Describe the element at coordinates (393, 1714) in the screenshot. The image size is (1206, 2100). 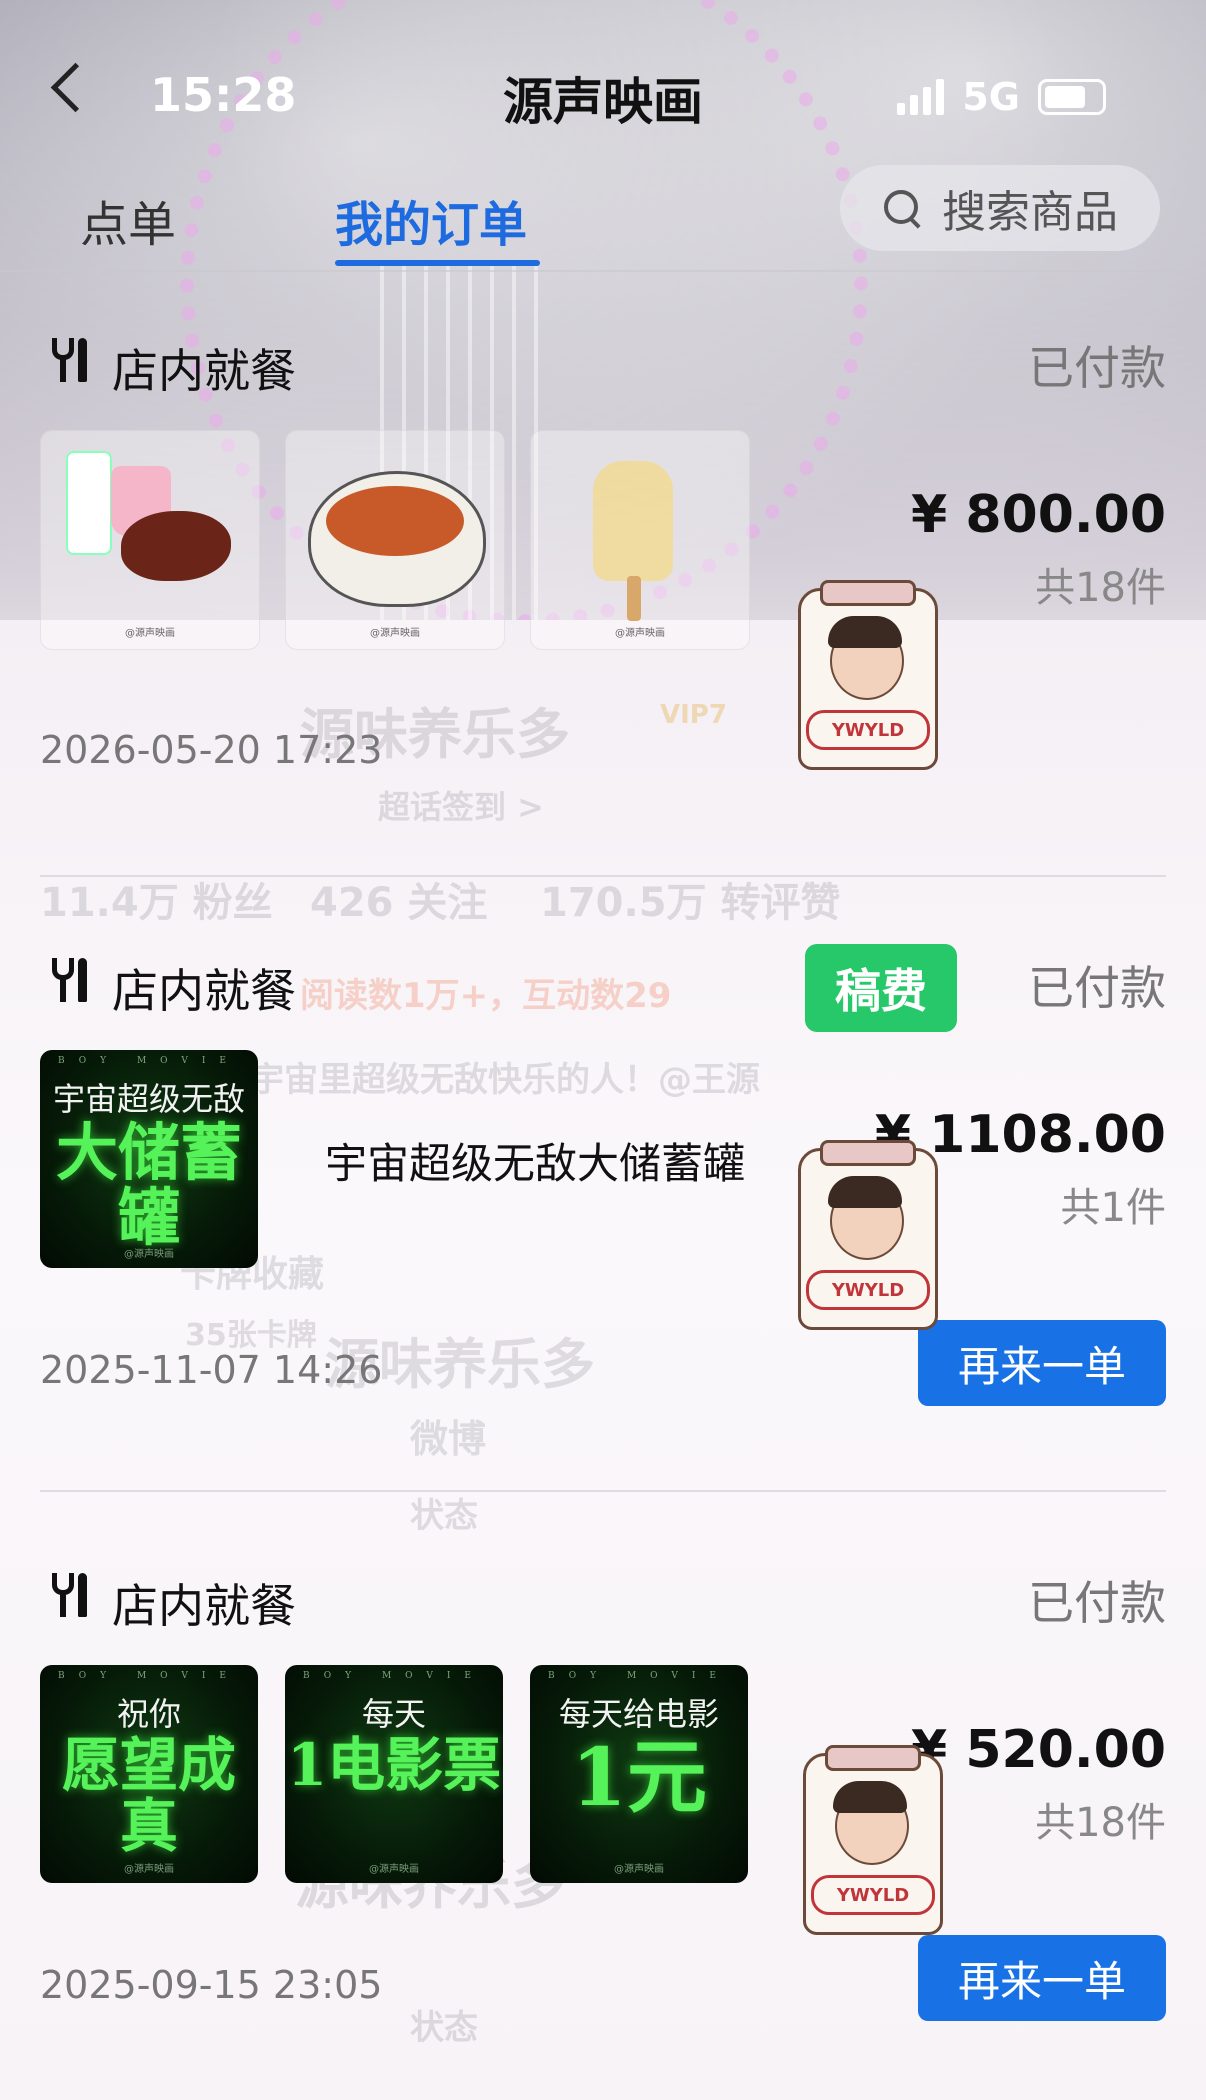
I see `poster-line1: 每天` at that location.